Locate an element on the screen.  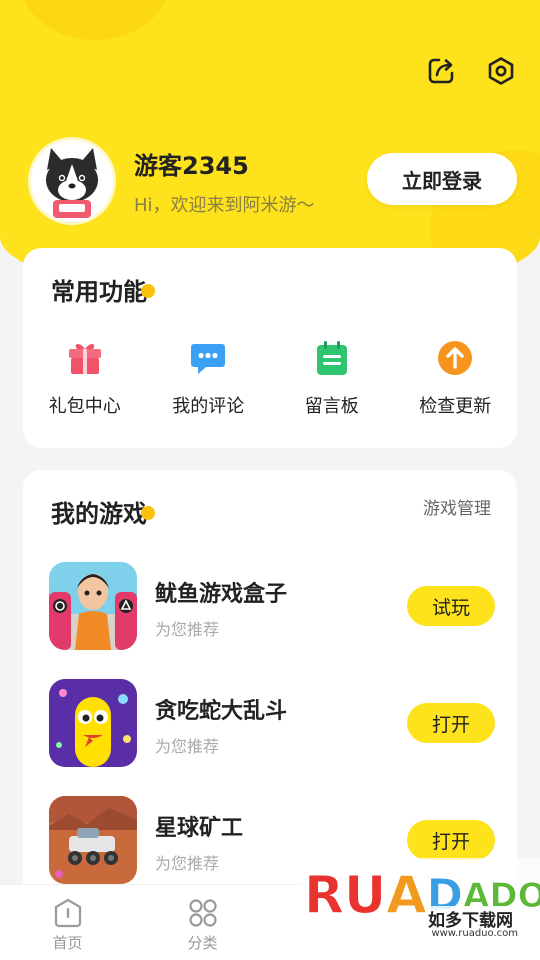
login-button: 立即登录 is located at coordinates (442, 179).